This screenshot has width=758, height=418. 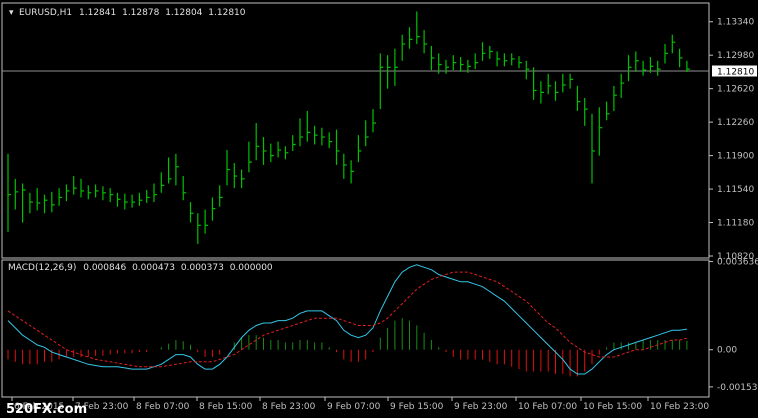 I want to click on macd-histogram, so click(x=347, y=347).